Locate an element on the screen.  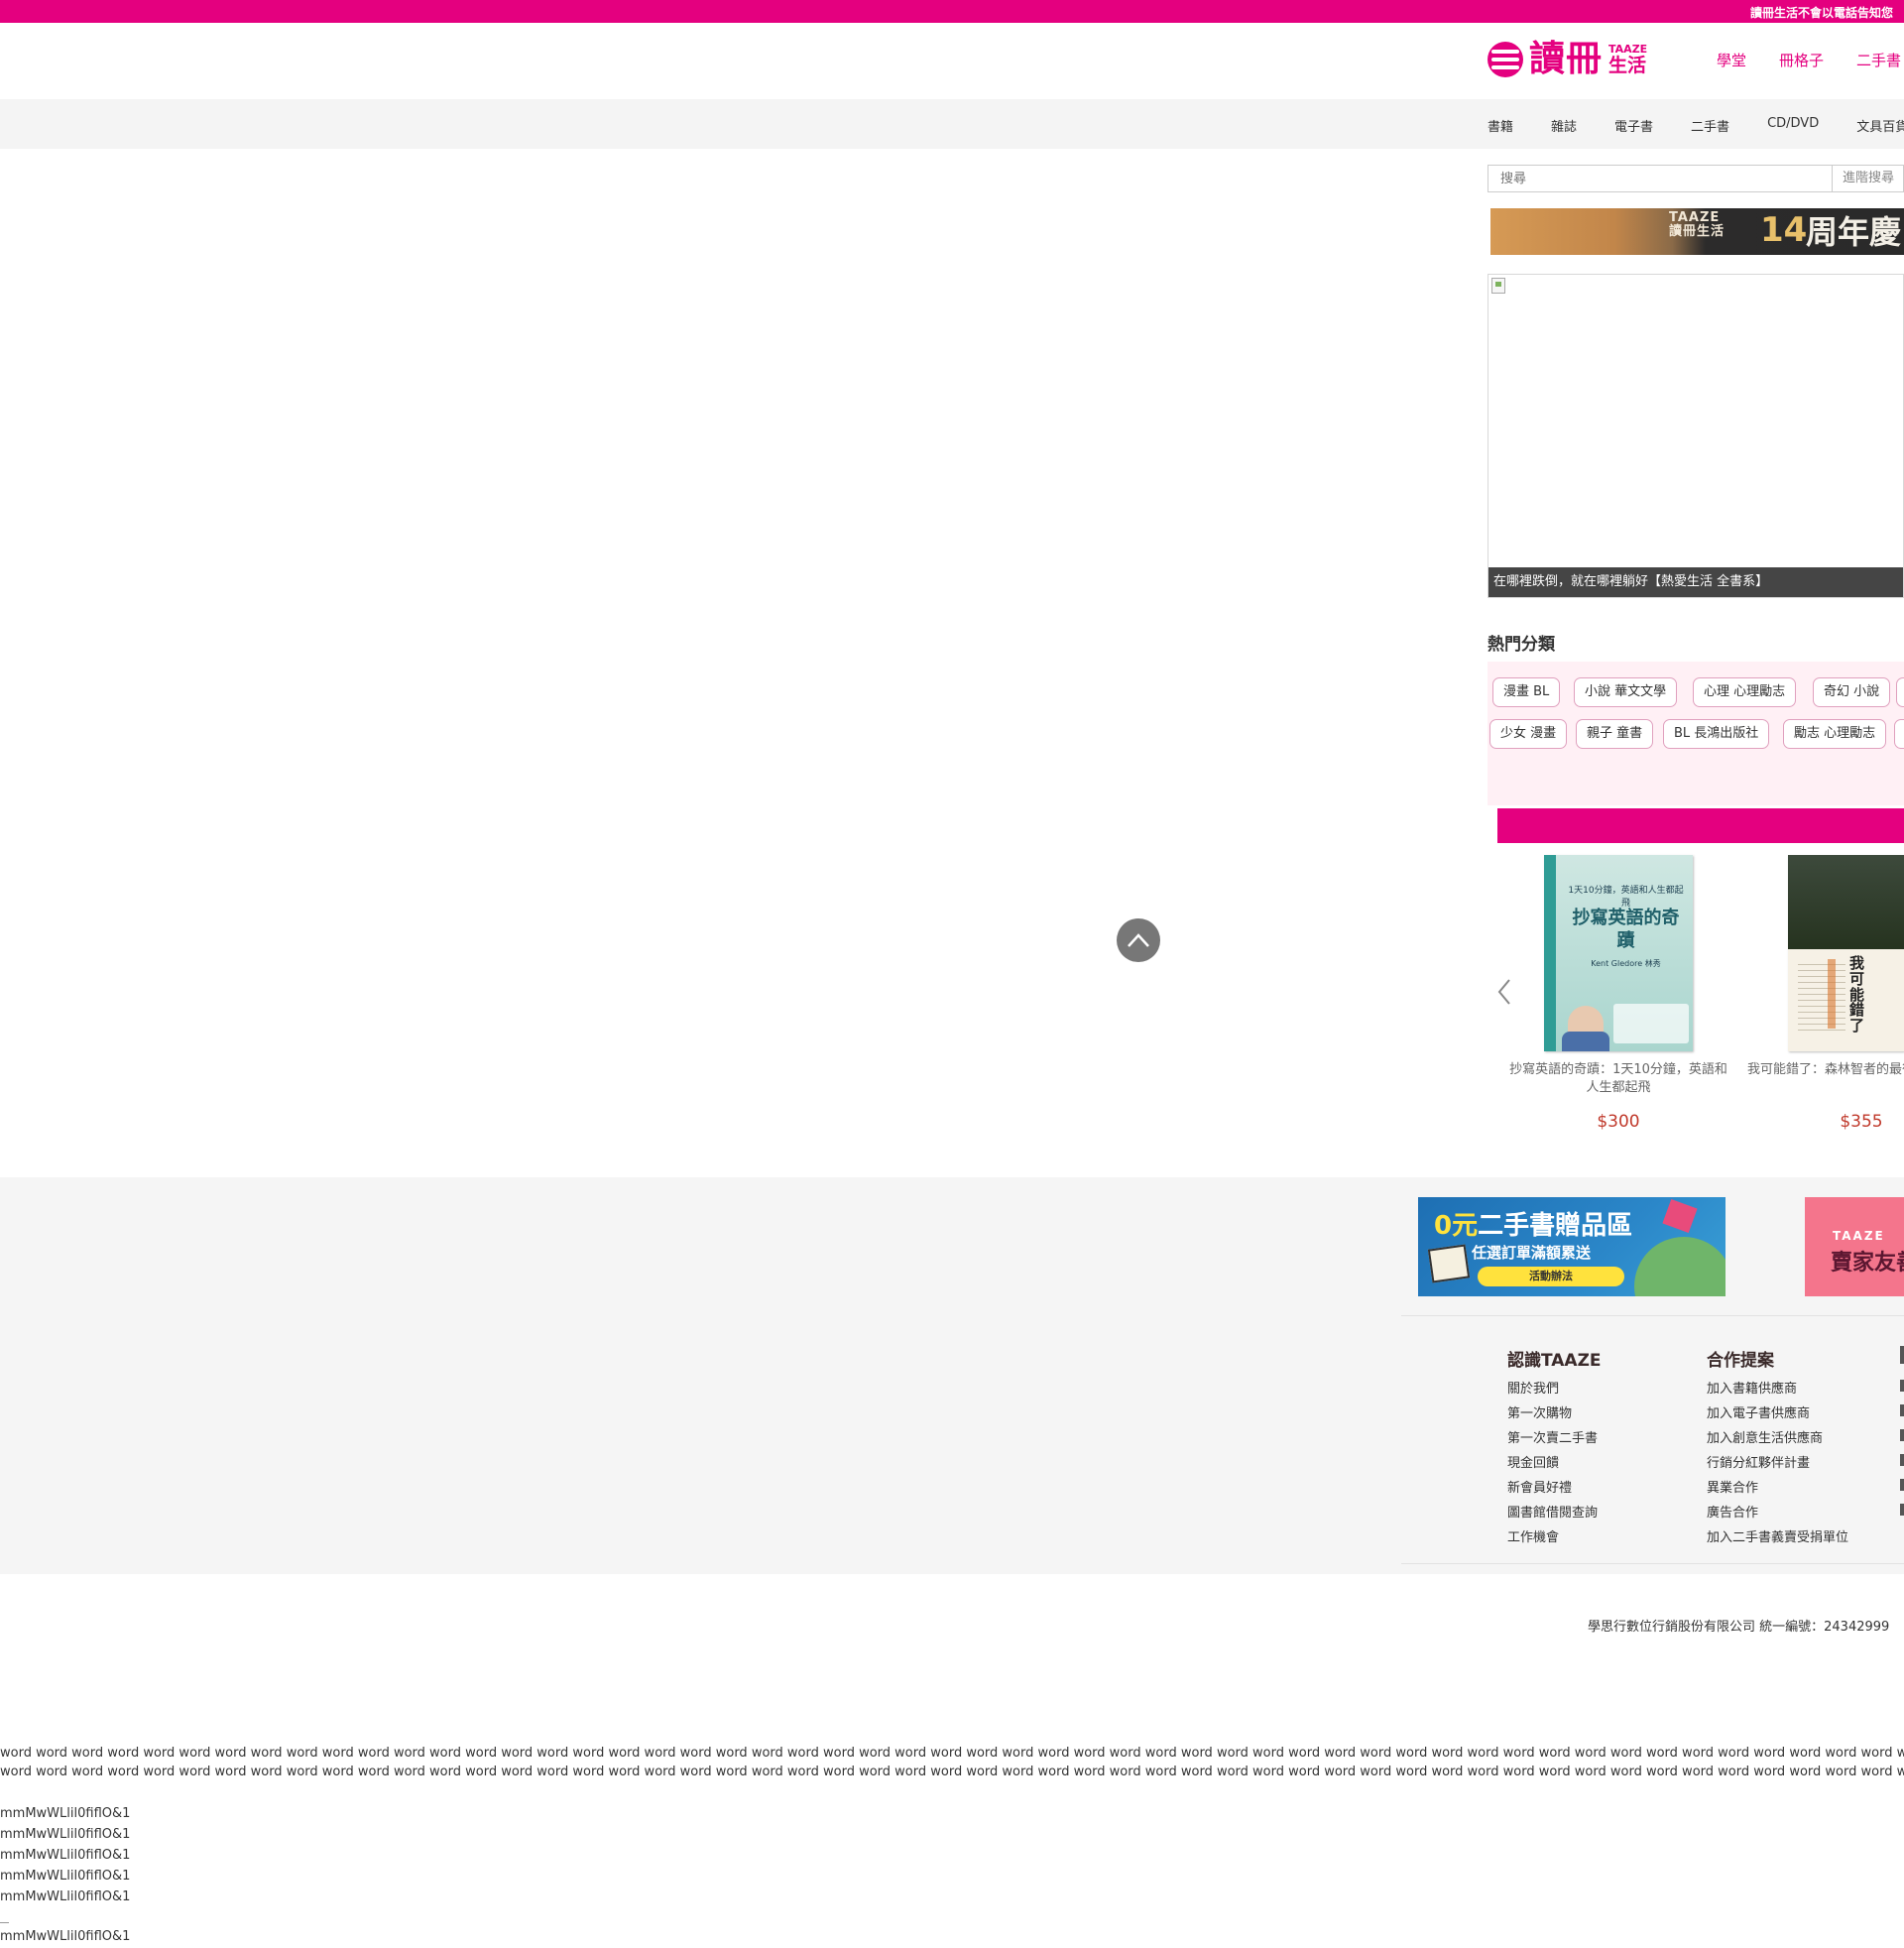
hot-tag: 心理 心理勵志 is located at coordinates (1745, 692).